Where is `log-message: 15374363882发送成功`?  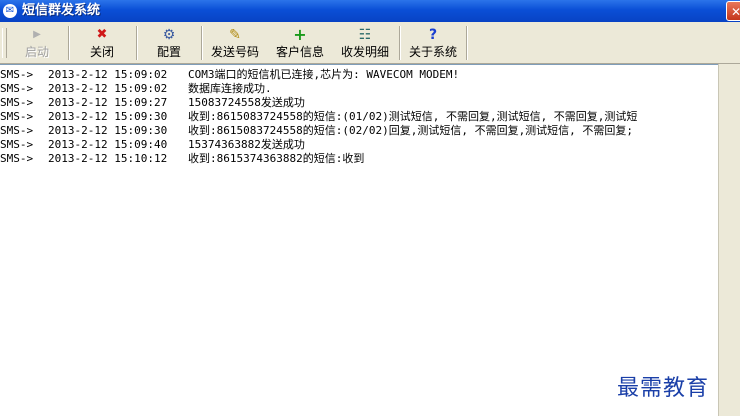
log-message: 15374363882发送成功 is located at coordinates (246, 144).